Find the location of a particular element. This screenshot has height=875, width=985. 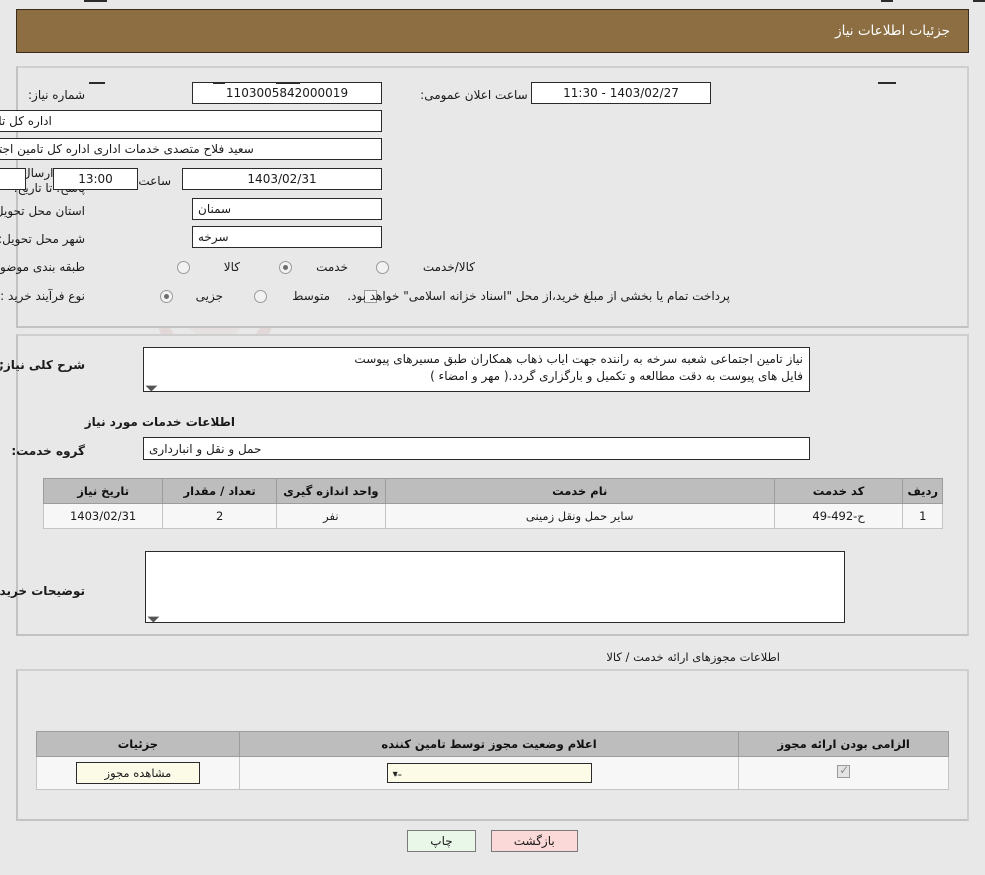

buyer-org-value: اداره کل تامین اجتماعی استان سمنان is located at coordinates (191, 121).